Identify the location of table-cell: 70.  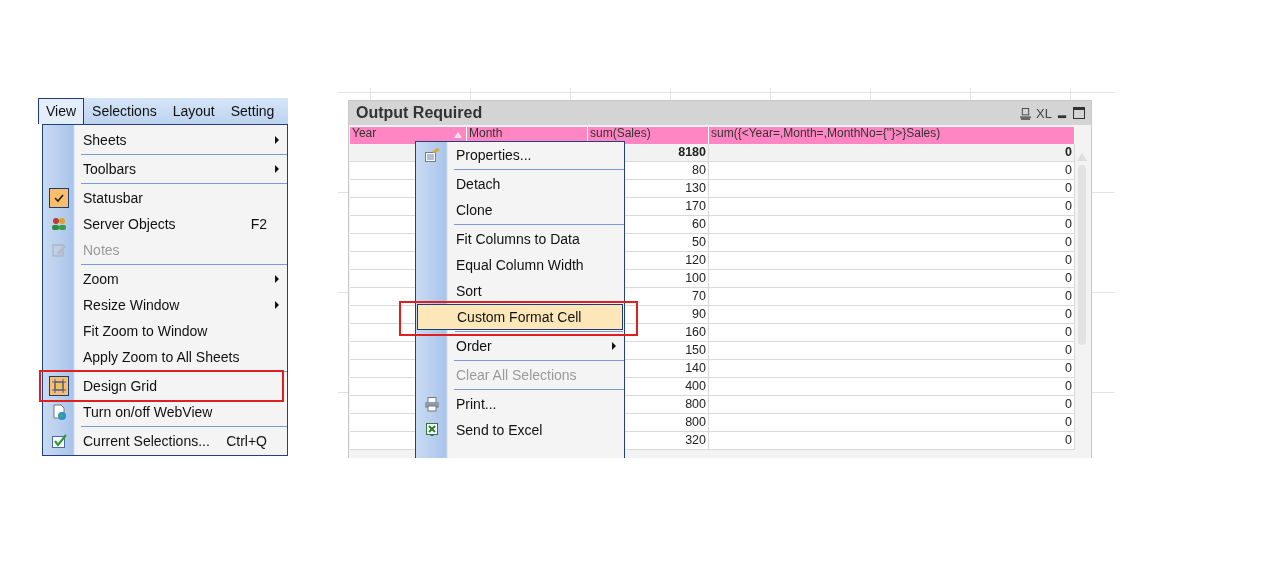
(699, 296).